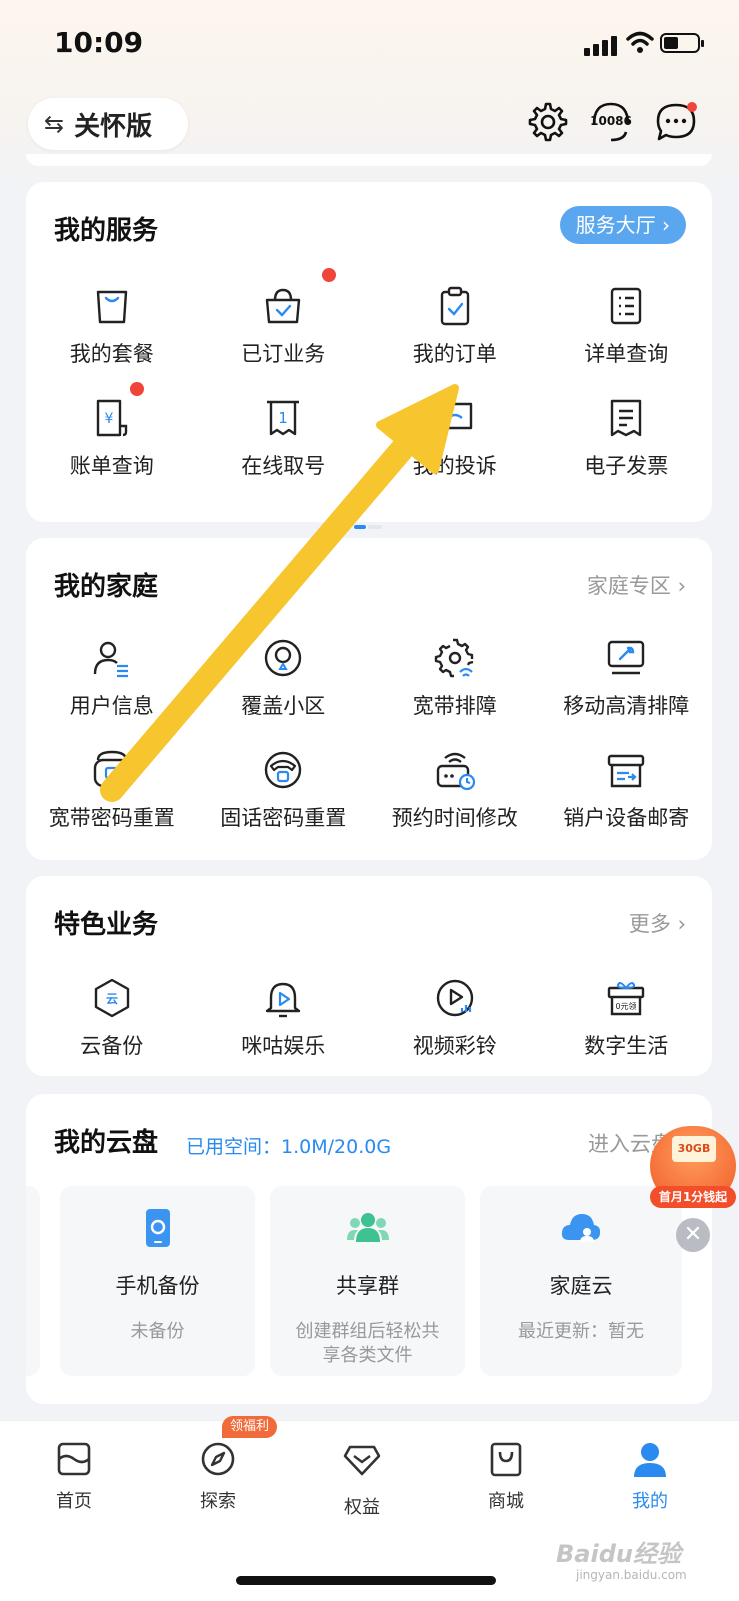  I want to click on broadband-gear-icon, so click(454, 658).